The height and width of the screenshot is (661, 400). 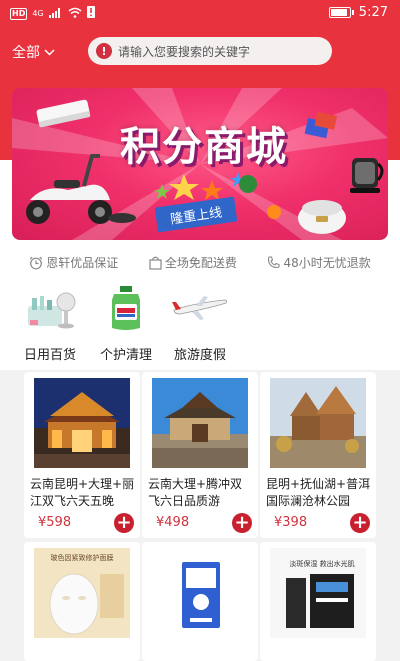 I want to click on product-card, so click(x=200, y=601).